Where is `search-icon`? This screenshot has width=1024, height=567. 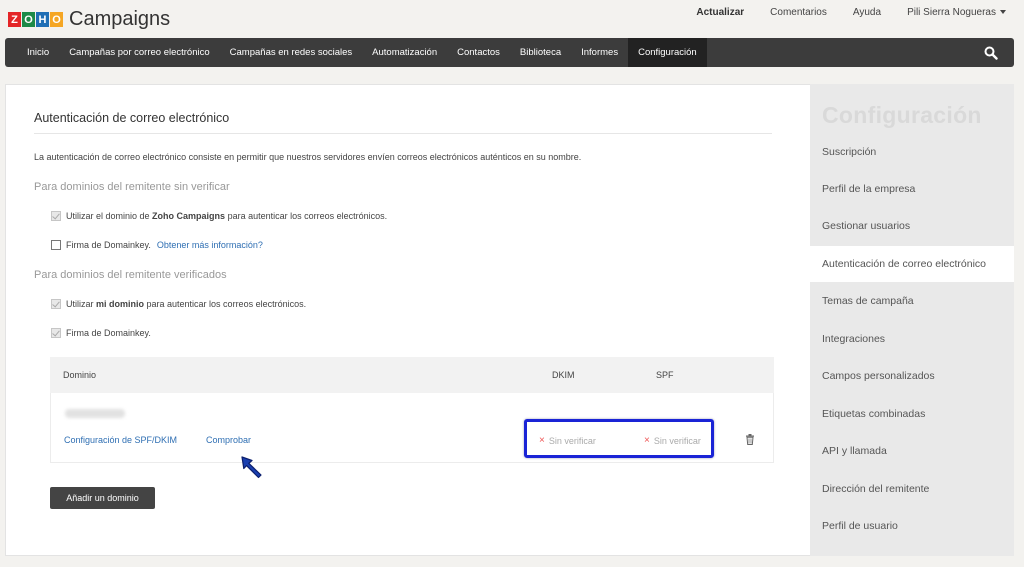
search-icon is located at coordinates (991, 53).